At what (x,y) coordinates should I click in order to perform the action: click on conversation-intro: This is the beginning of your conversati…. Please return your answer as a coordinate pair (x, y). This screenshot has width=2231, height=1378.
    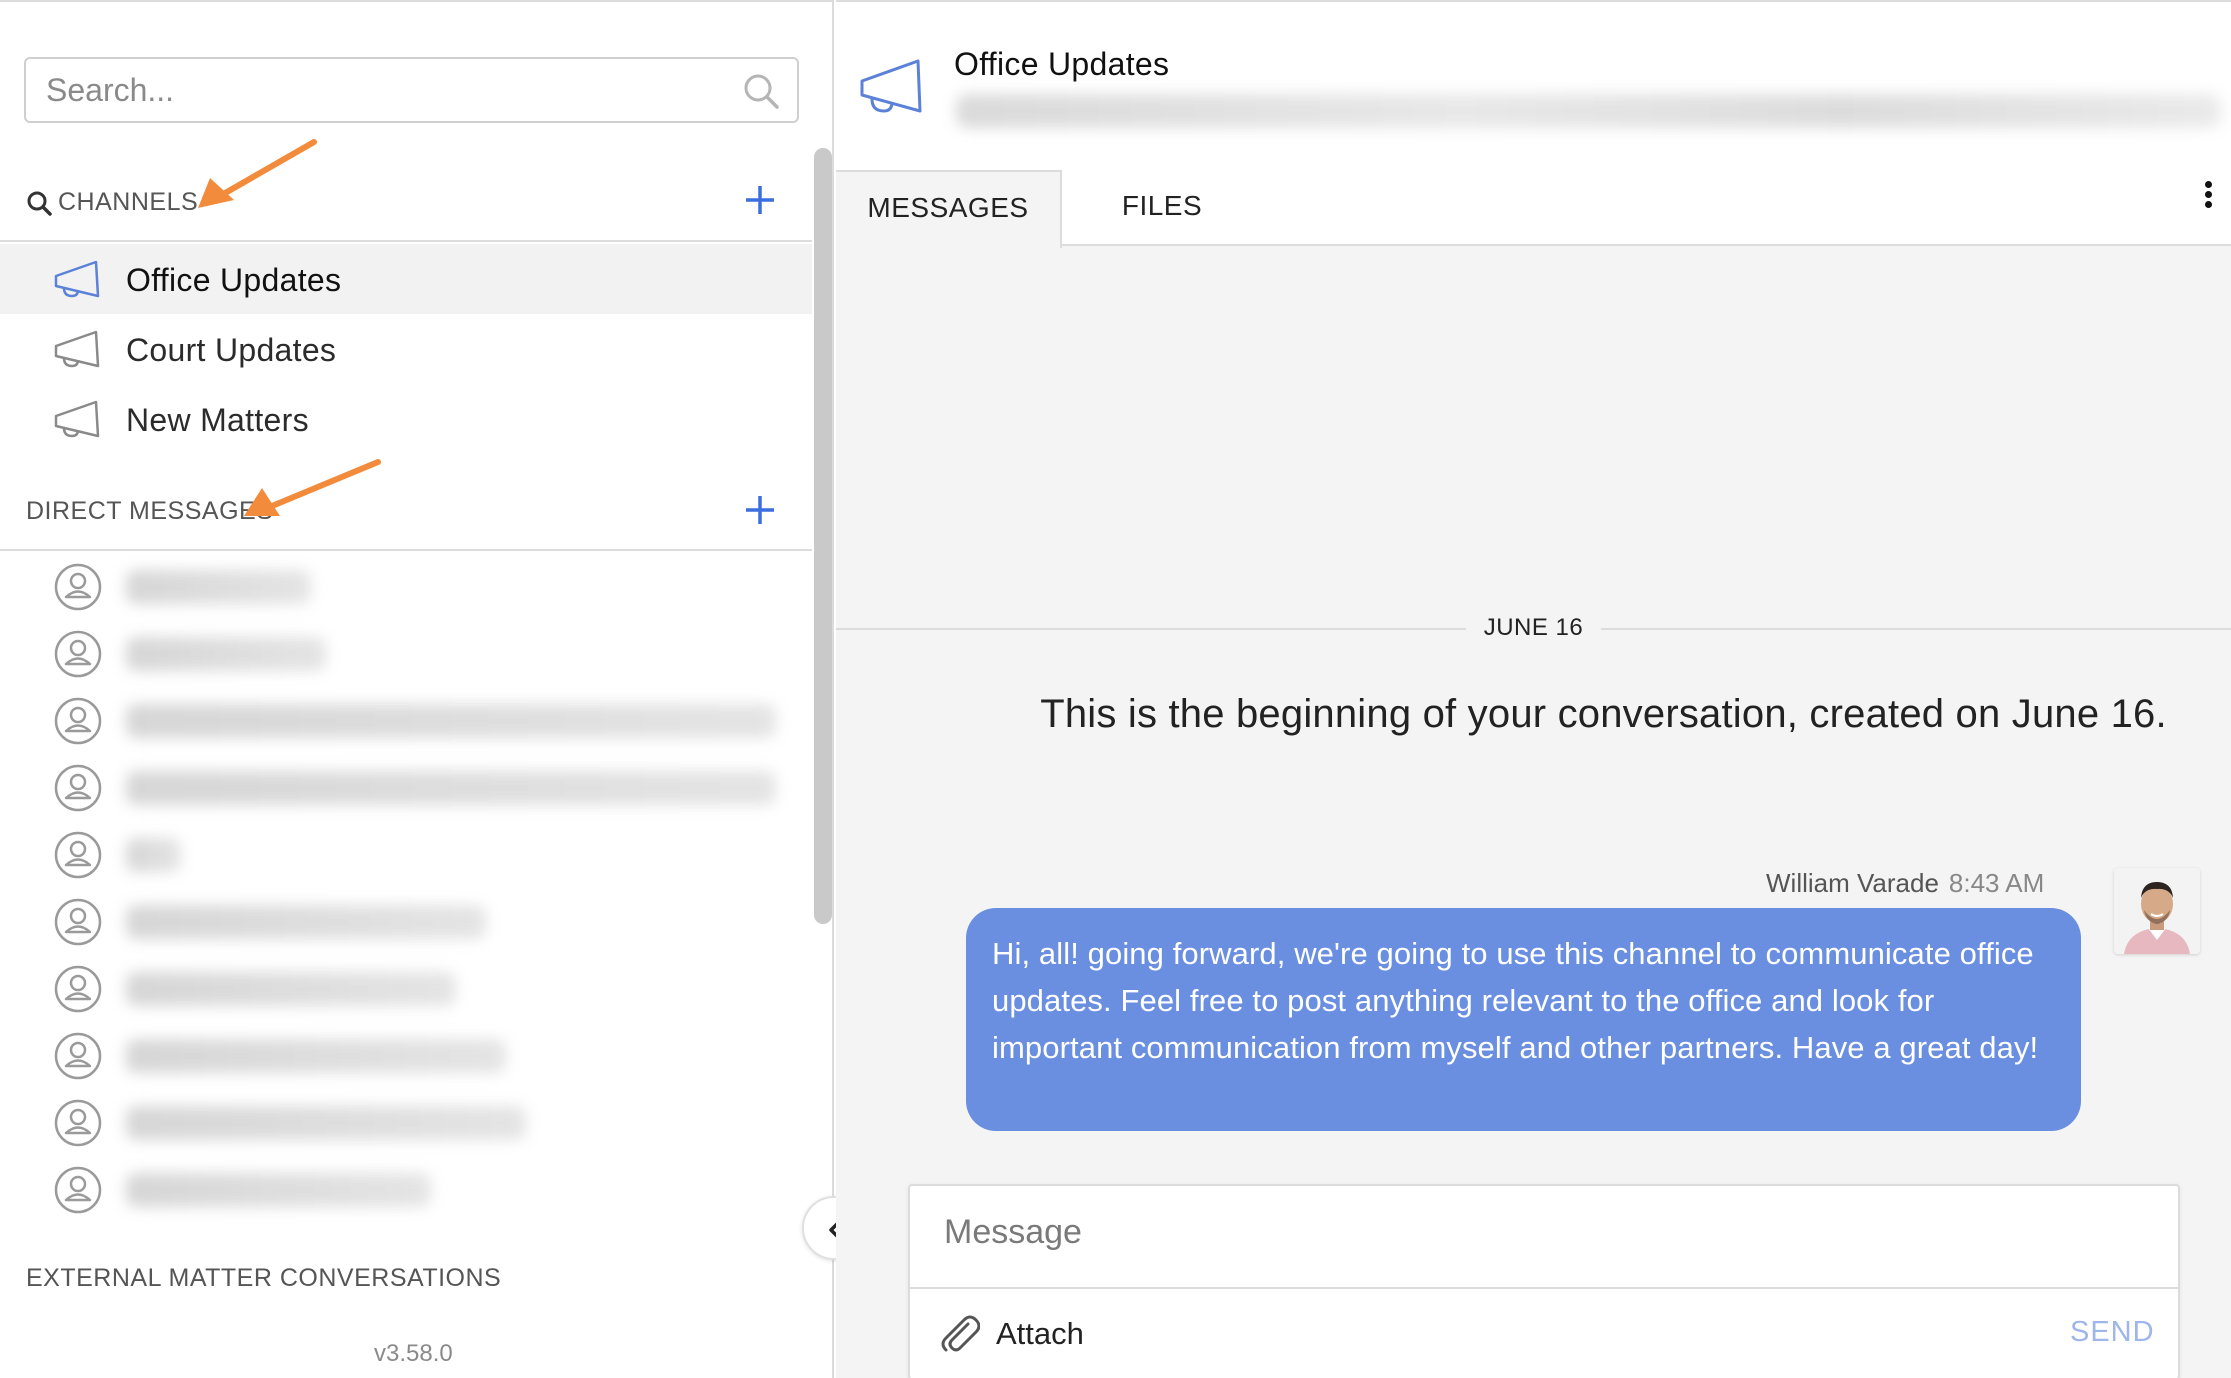
    Looking at the image, I should click on (1603, 714).